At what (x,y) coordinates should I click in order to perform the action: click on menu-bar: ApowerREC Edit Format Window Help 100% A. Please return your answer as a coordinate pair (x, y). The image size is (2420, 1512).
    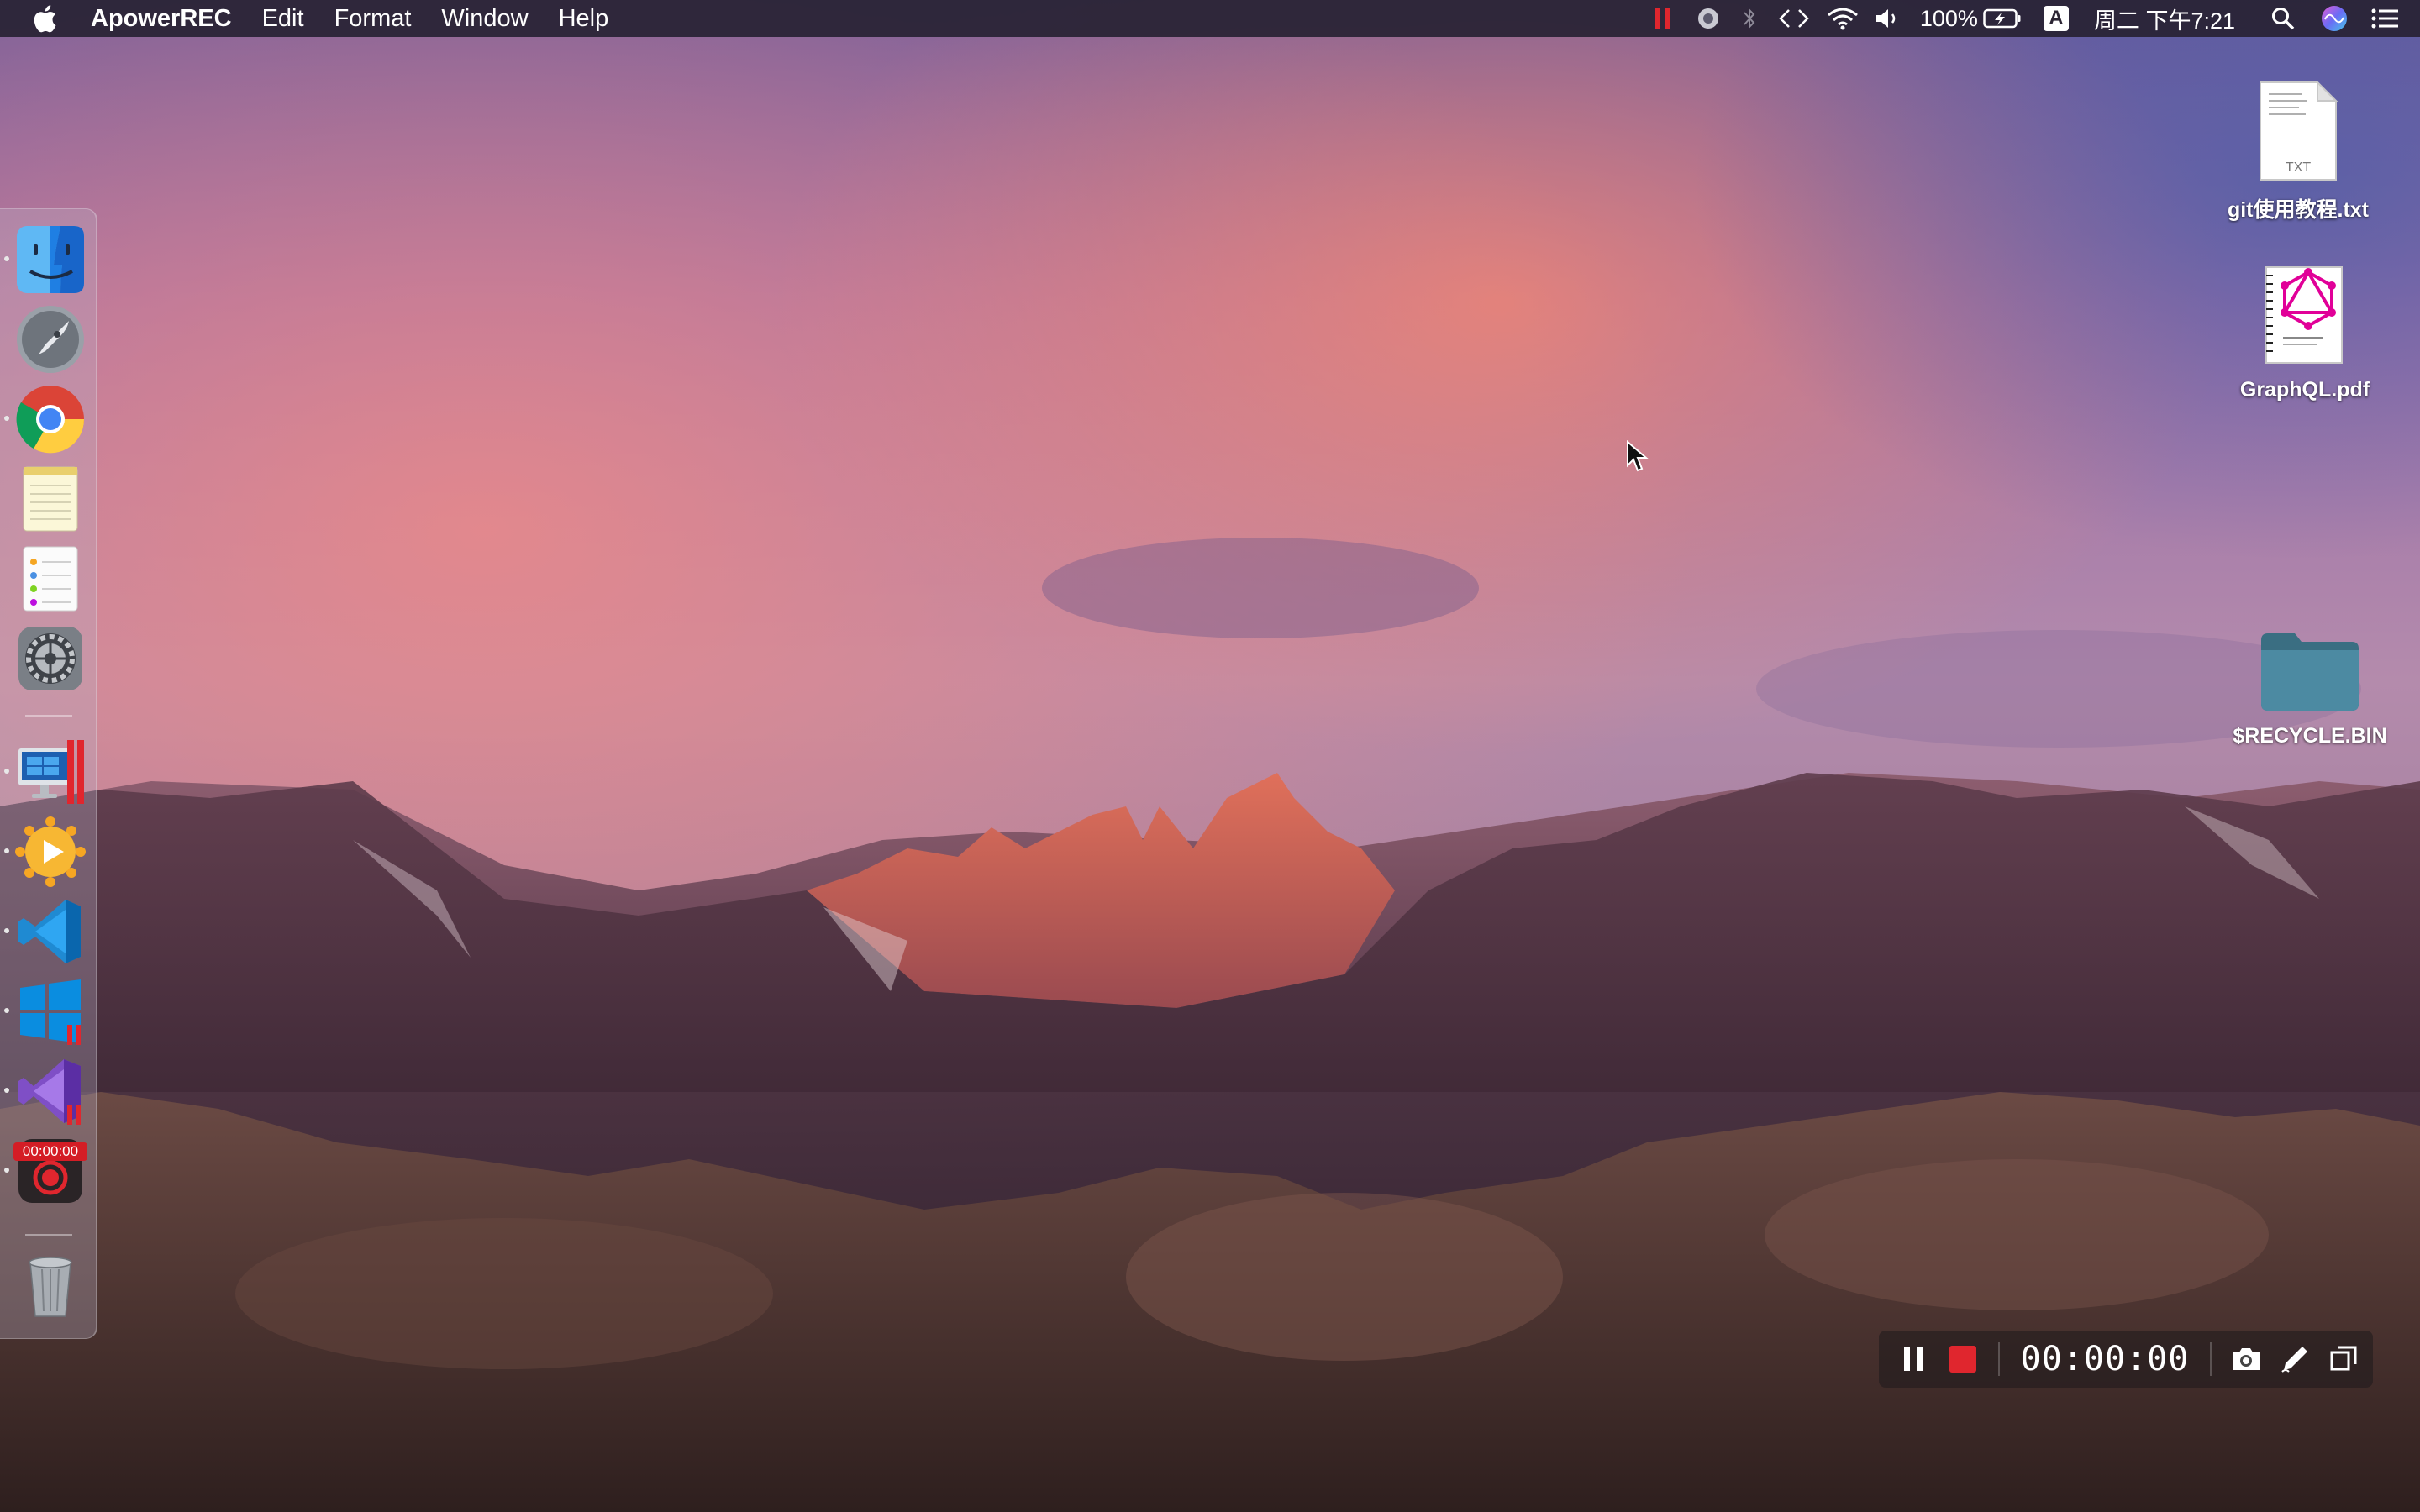
    Looking at the image, I should click on (1210, 18).